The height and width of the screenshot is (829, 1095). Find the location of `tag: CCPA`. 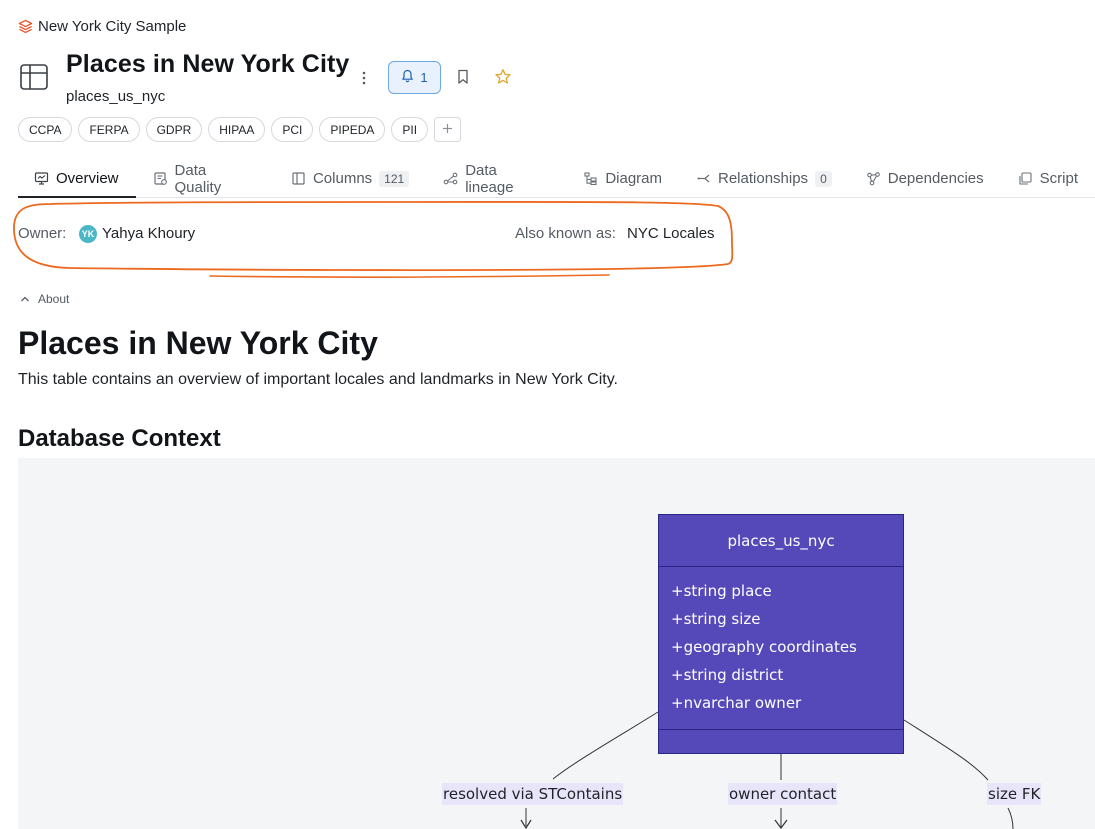

tag: CCPA is located at coordinates (45, 129).